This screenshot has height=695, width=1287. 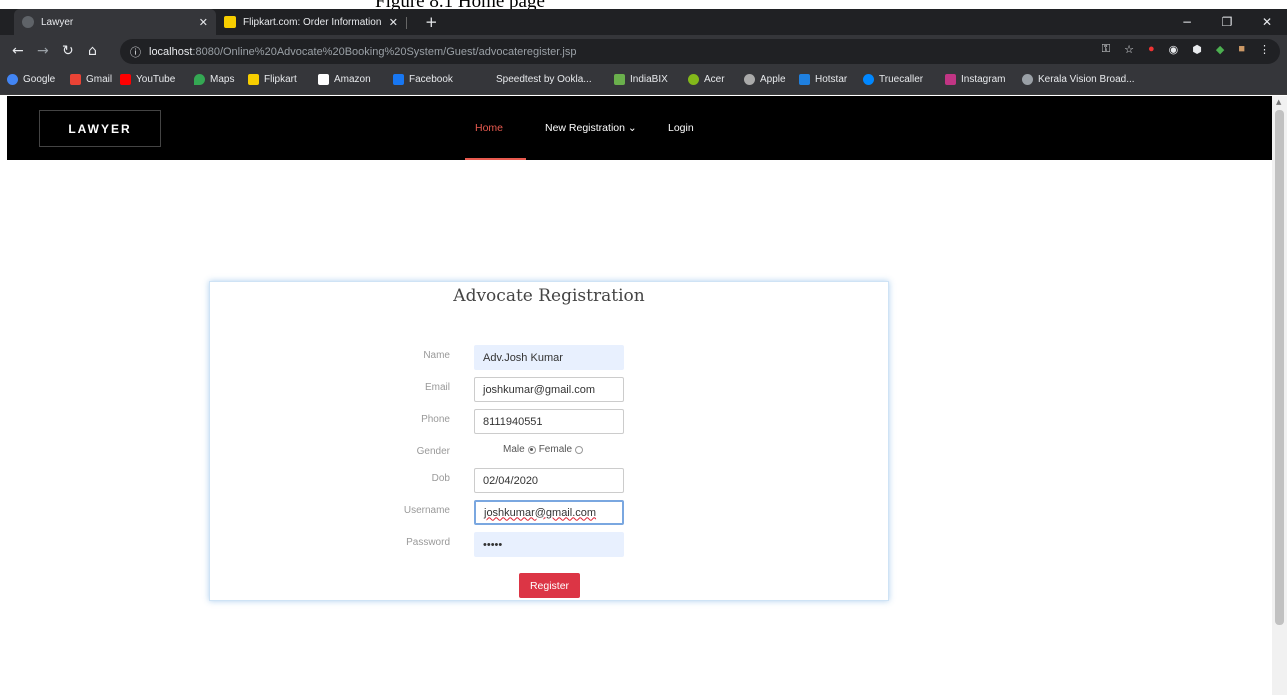 I want to click on google-icon, so click(x=12, y=79).